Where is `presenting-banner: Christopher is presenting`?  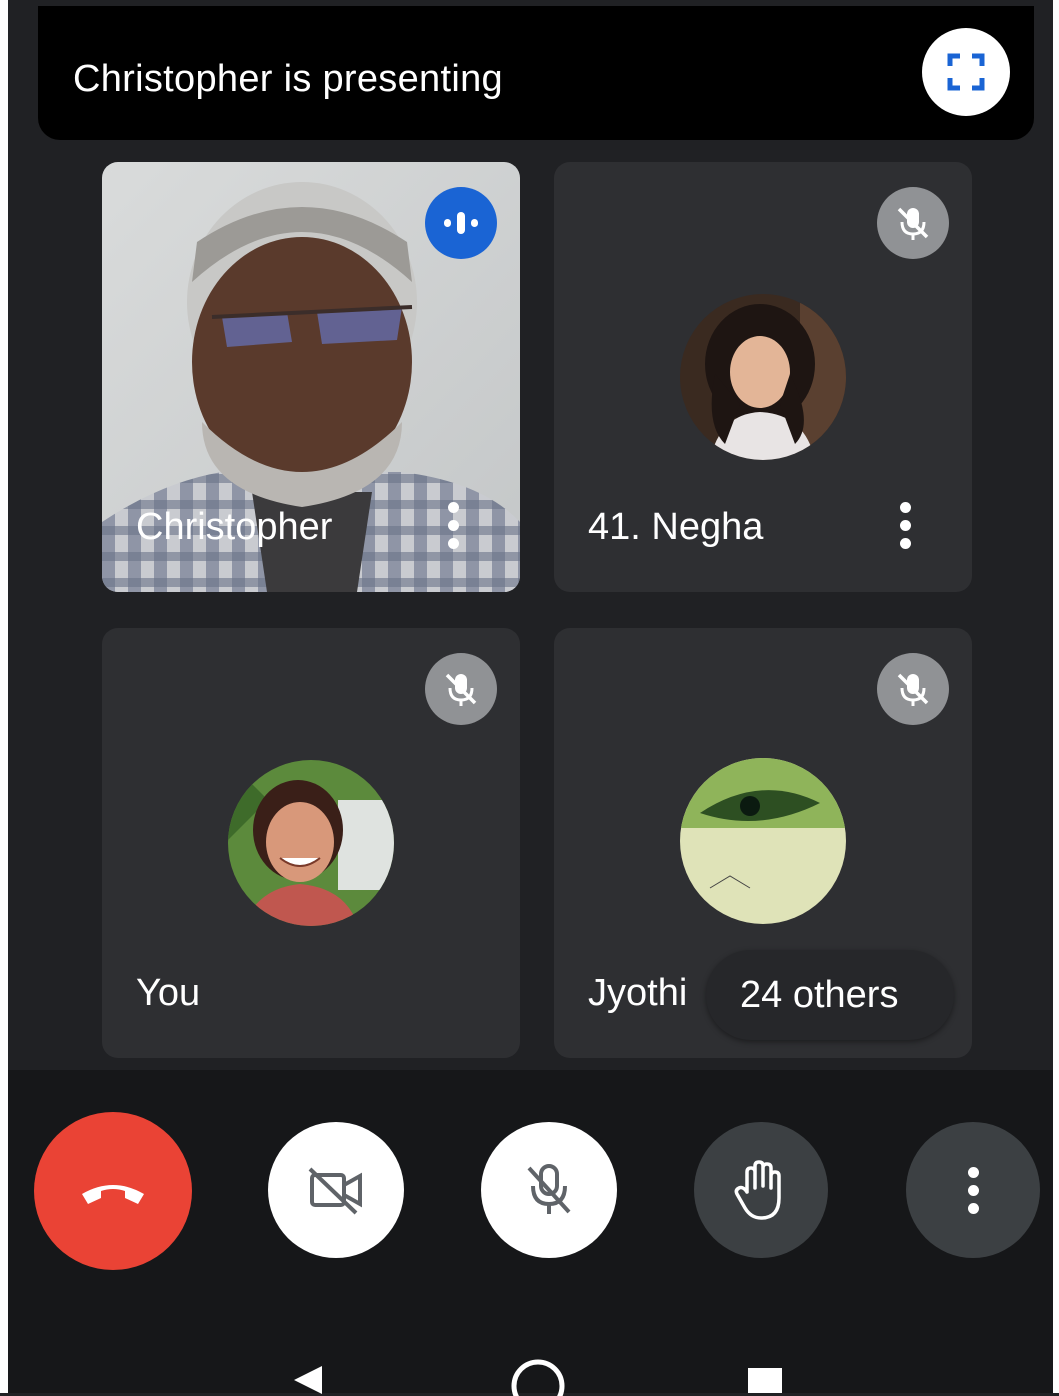 presenting-banner: Christopher is presenting is located at coordinates (536, 73).